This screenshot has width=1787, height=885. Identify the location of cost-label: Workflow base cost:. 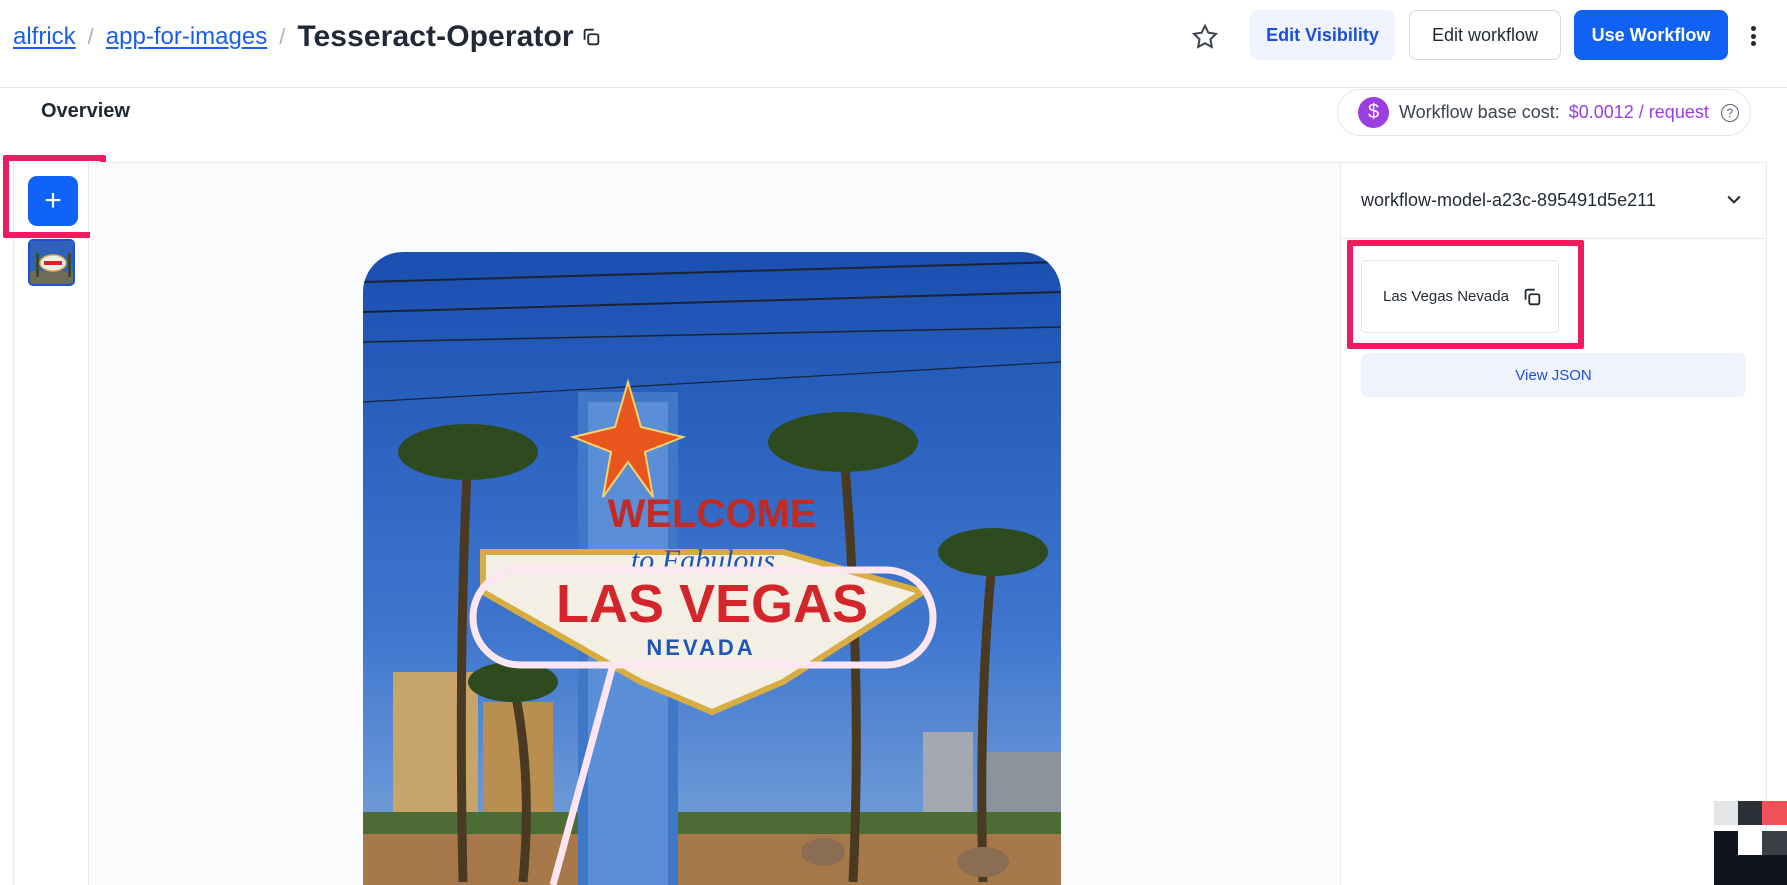
(1479, 112).